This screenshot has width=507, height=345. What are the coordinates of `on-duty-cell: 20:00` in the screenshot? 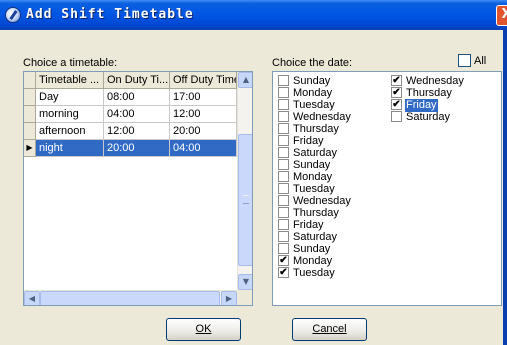 It's located at (137, 148).